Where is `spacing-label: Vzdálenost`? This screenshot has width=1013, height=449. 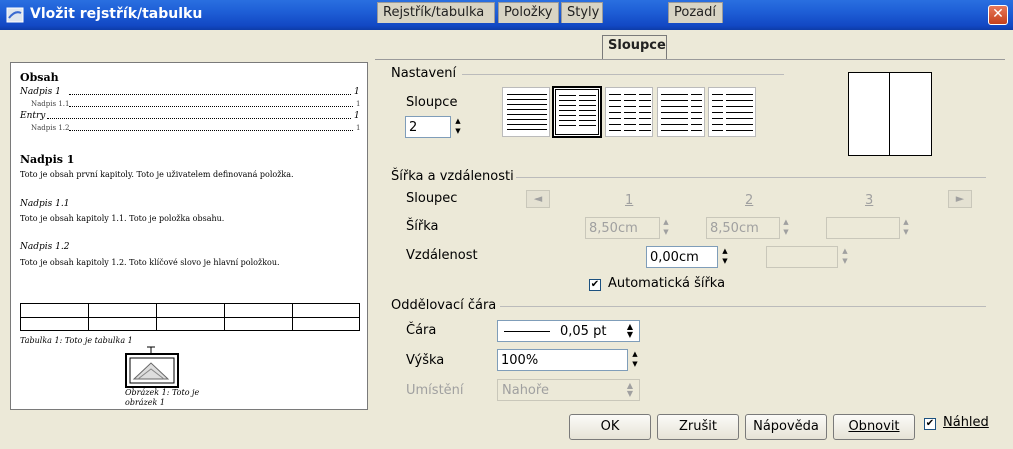 spacing-label: Vzdálenost is located at coordinates (442, 255).